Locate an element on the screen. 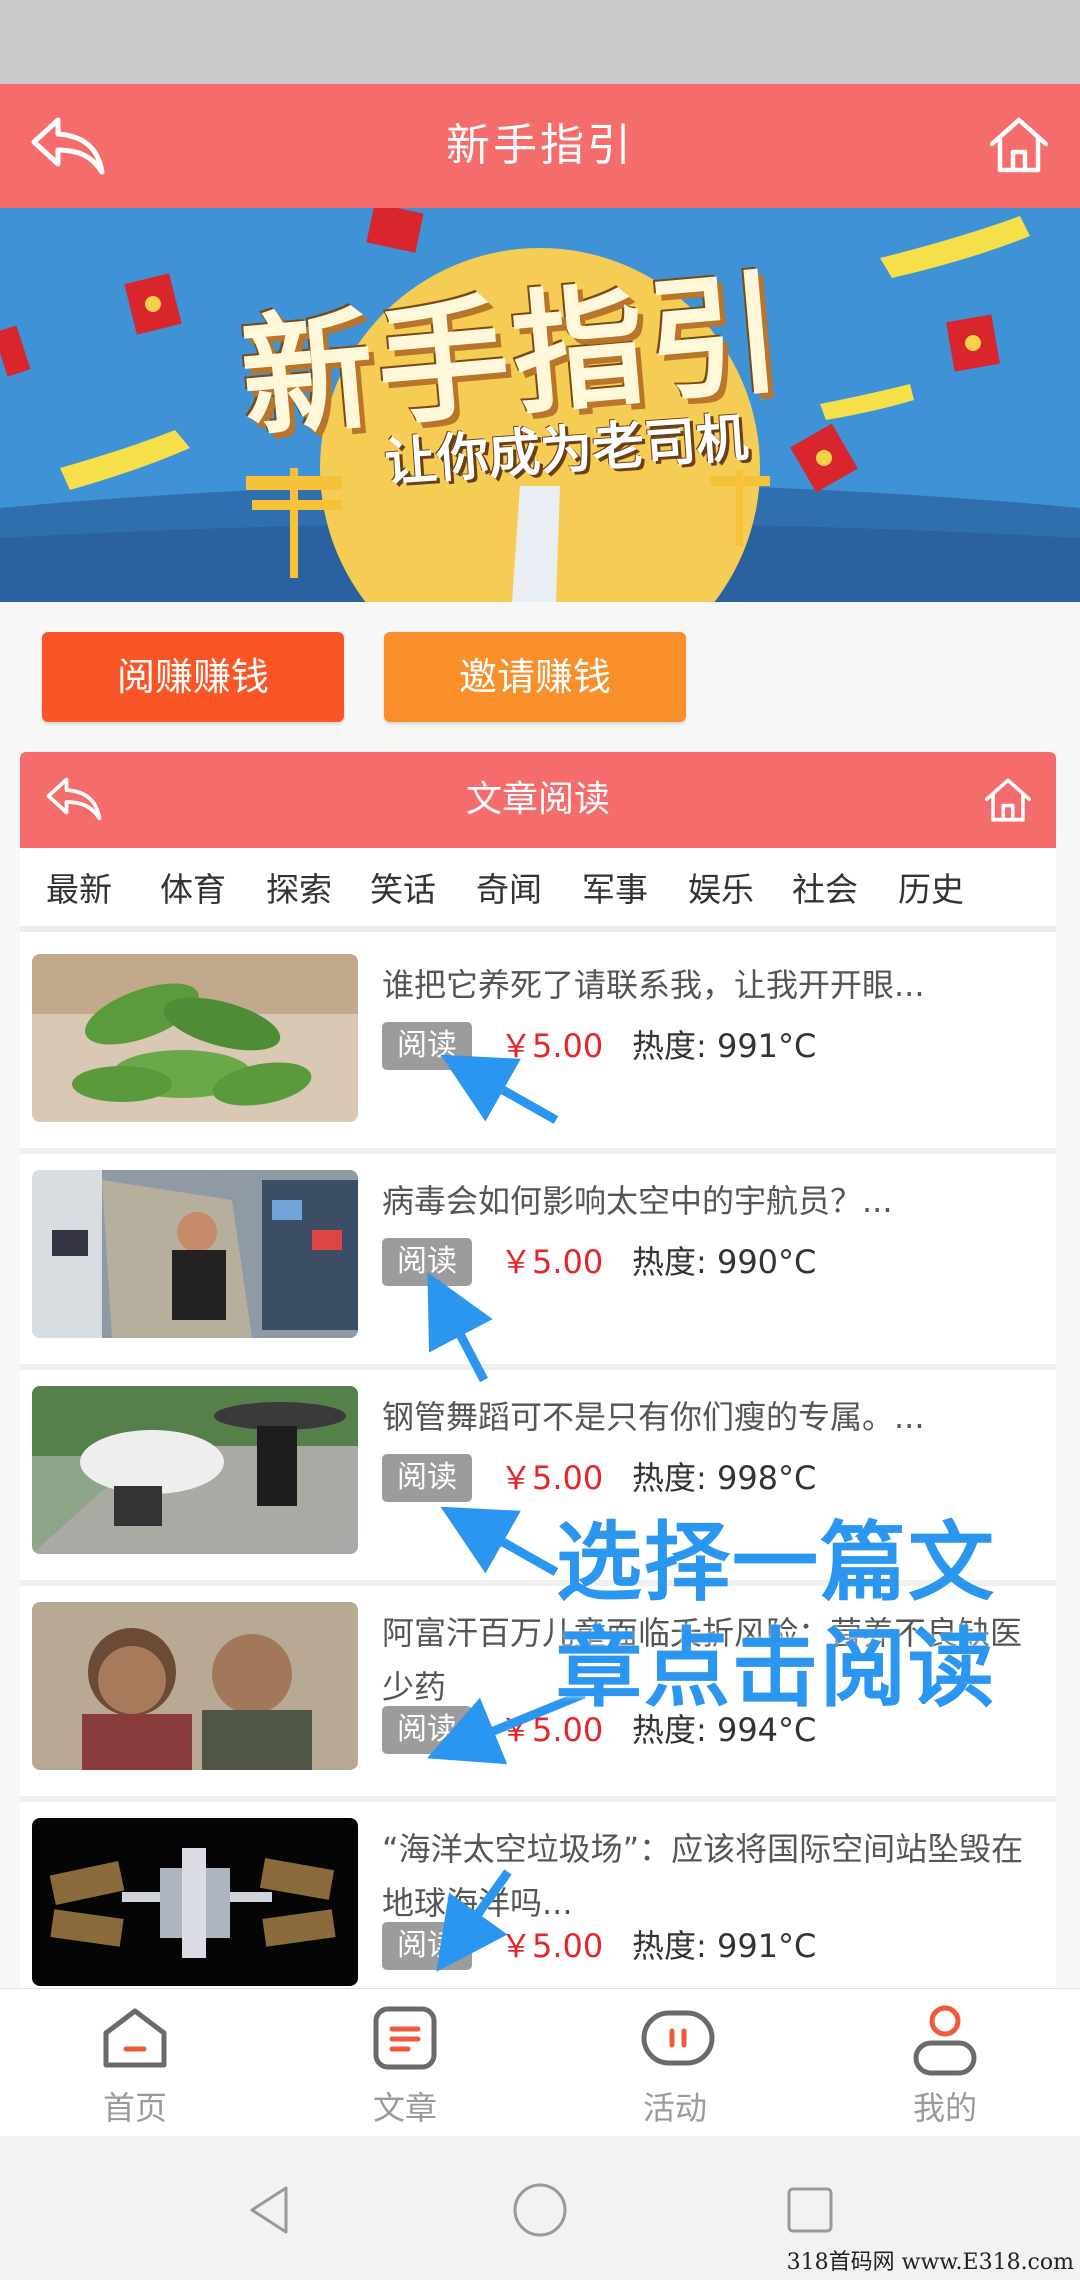 The width and height of the screenshot is (1080, 2280). nav-profile: 我的 is located at coordinates (945, 2063).